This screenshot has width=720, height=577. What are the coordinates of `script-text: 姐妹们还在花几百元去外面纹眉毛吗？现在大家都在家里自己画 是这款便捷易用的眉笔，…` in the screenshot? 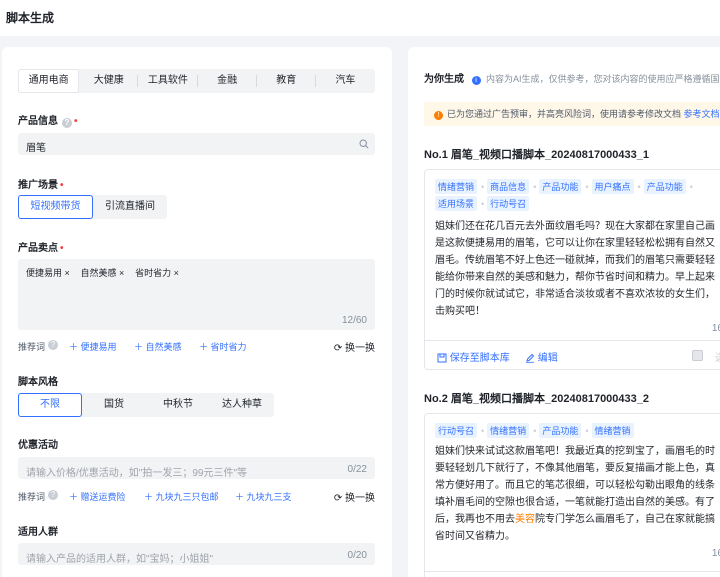 It's located at (577, 269).